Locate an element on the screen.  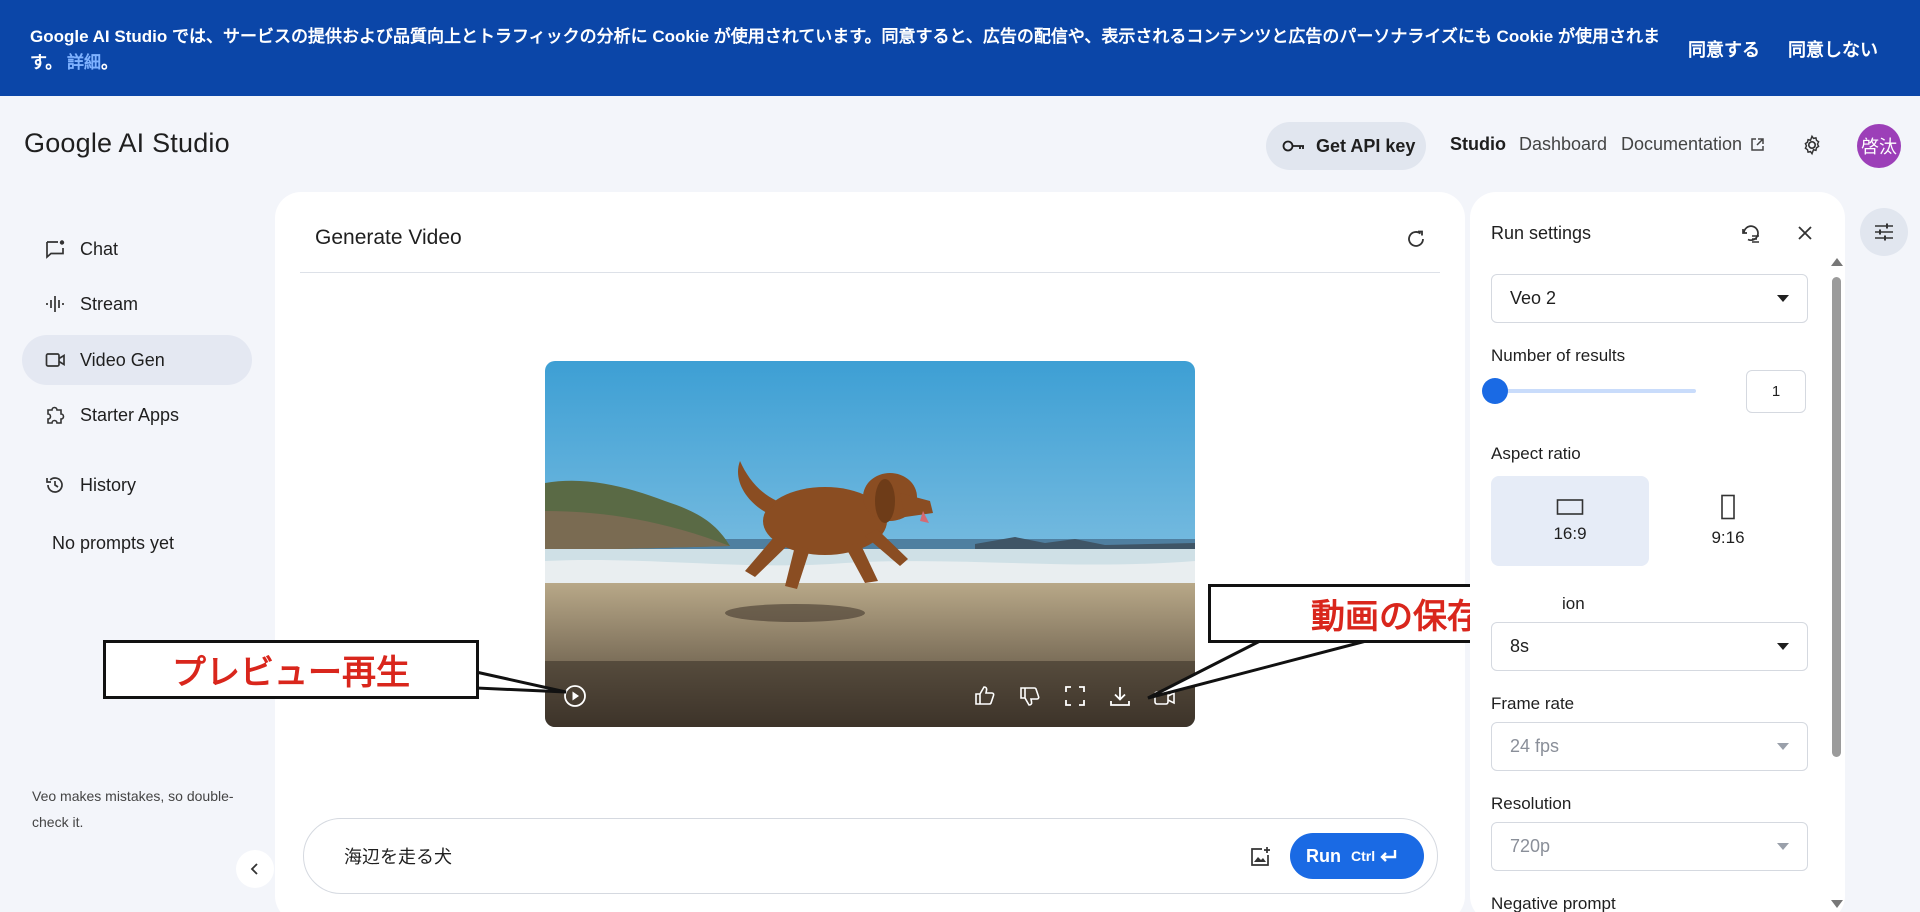
app-logo: Google AI Studio is located at coordinates (127, 143).